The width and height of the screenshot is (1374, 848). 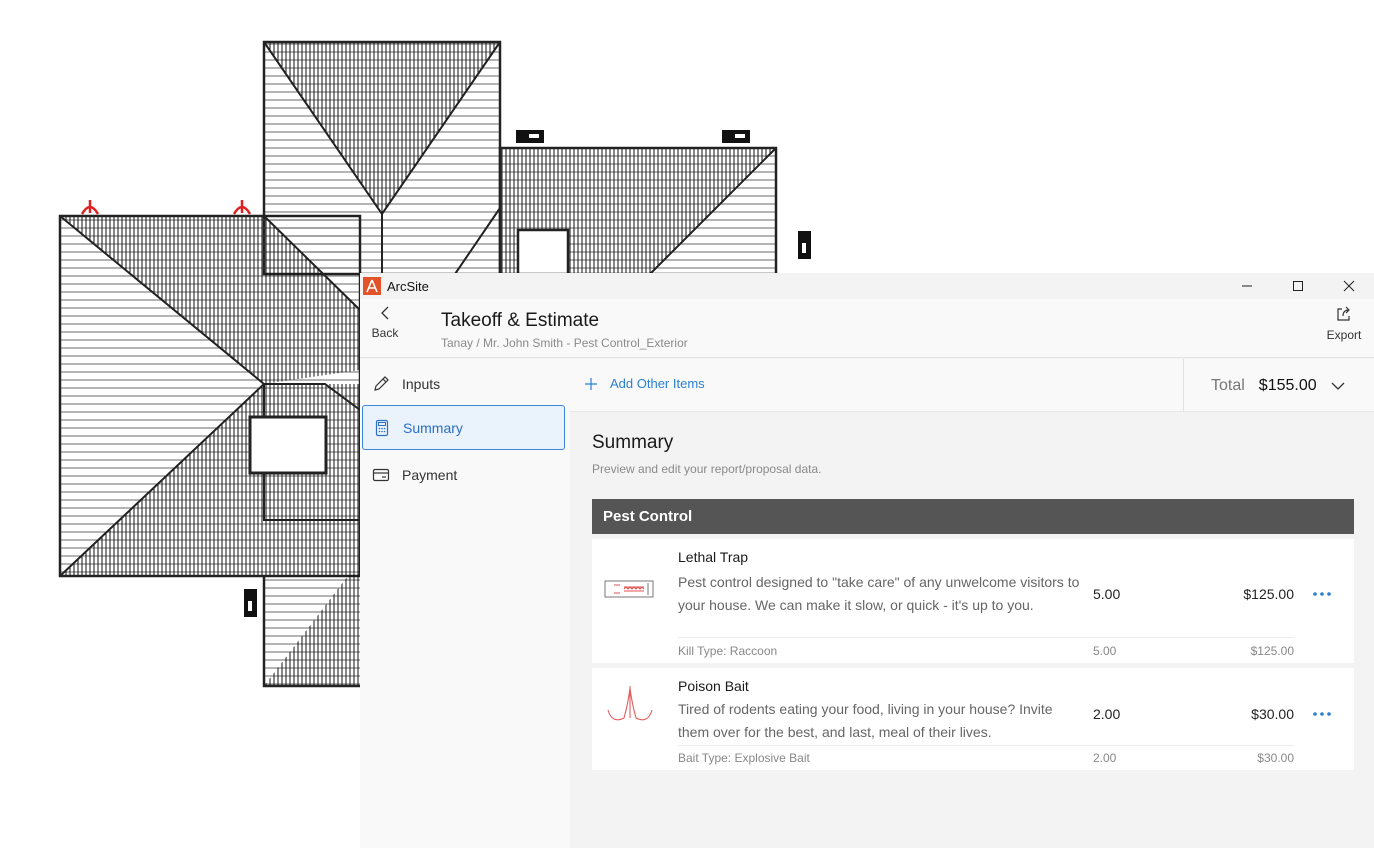 What do you see at coordinates (385, 313) in the screenshot?
I see `chevron-left-icon` at bounding box center [385, 313].